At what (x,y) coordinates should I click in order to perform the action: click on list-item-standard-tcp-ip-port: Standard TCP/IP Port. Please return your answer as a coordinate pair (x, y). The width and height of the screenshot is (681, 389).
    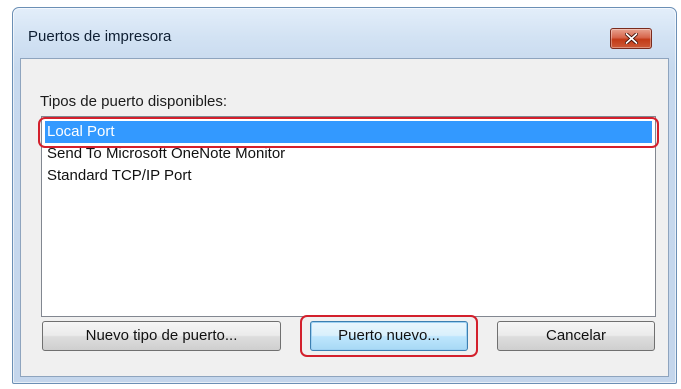
    Looking at the image, I should click on (348, 176).